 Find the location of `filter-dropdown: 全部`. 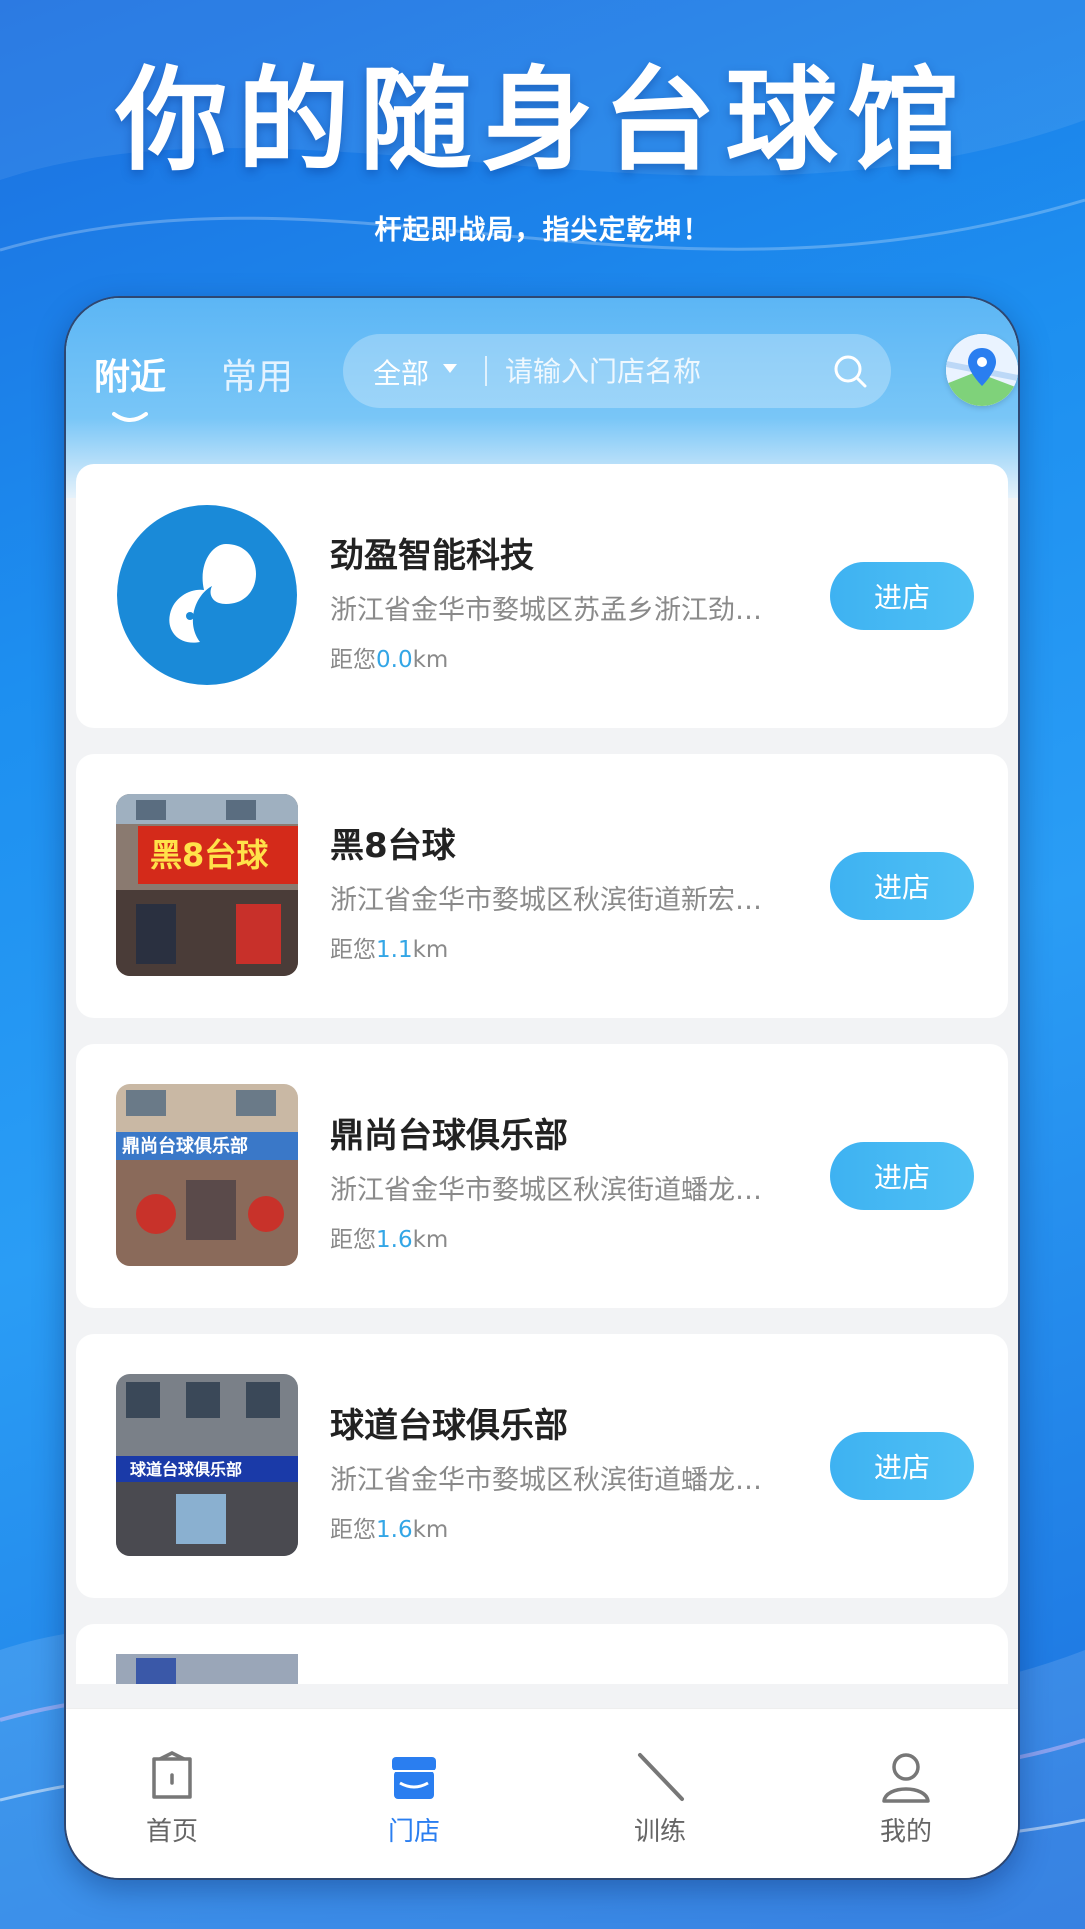

filter-dropdown: 全部 is located at coordinates (401, 372).